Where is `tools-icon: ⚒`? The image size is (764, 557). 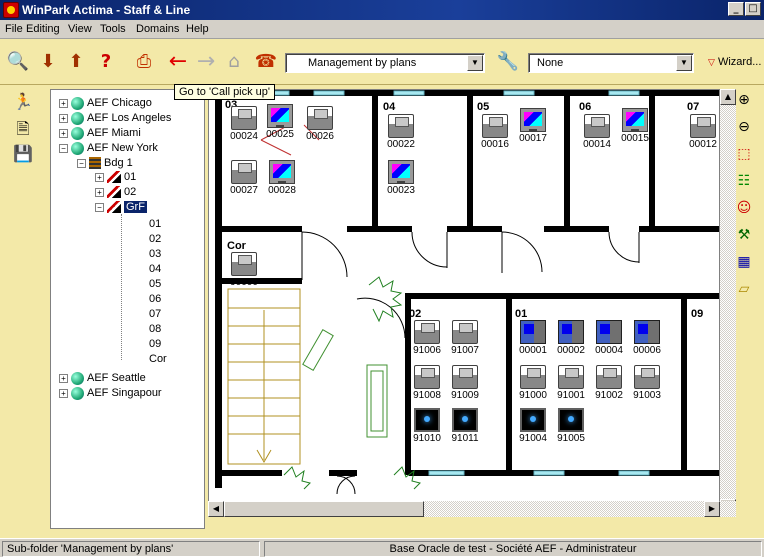
tools-icon: ⚒ is located at coordinates (744, 238).